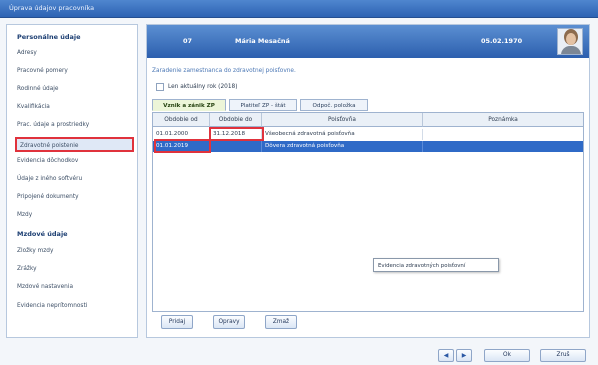 The width and height of the screenshot is (598, 365). I want to click on cell-insurer: Dôvera zdravotná poisťovňa, so click(342, 146).